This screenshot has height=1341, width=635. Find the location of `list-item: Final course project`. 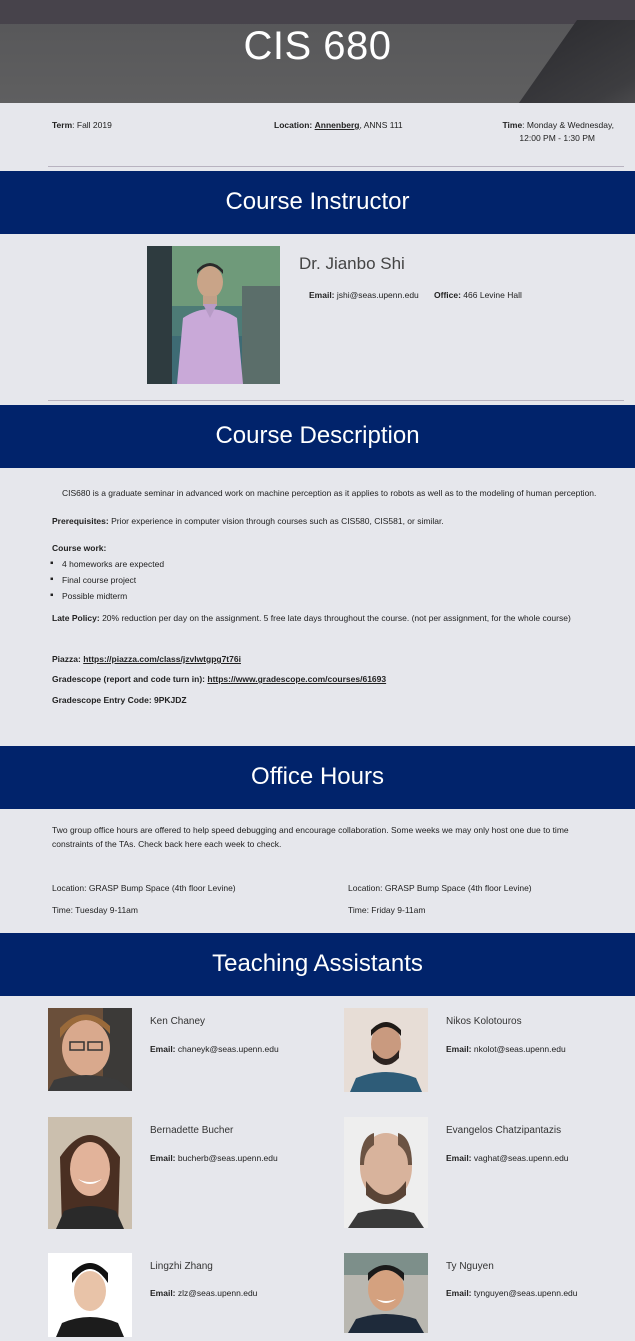

list-item: Final course project is located at coordinates (93, 579).